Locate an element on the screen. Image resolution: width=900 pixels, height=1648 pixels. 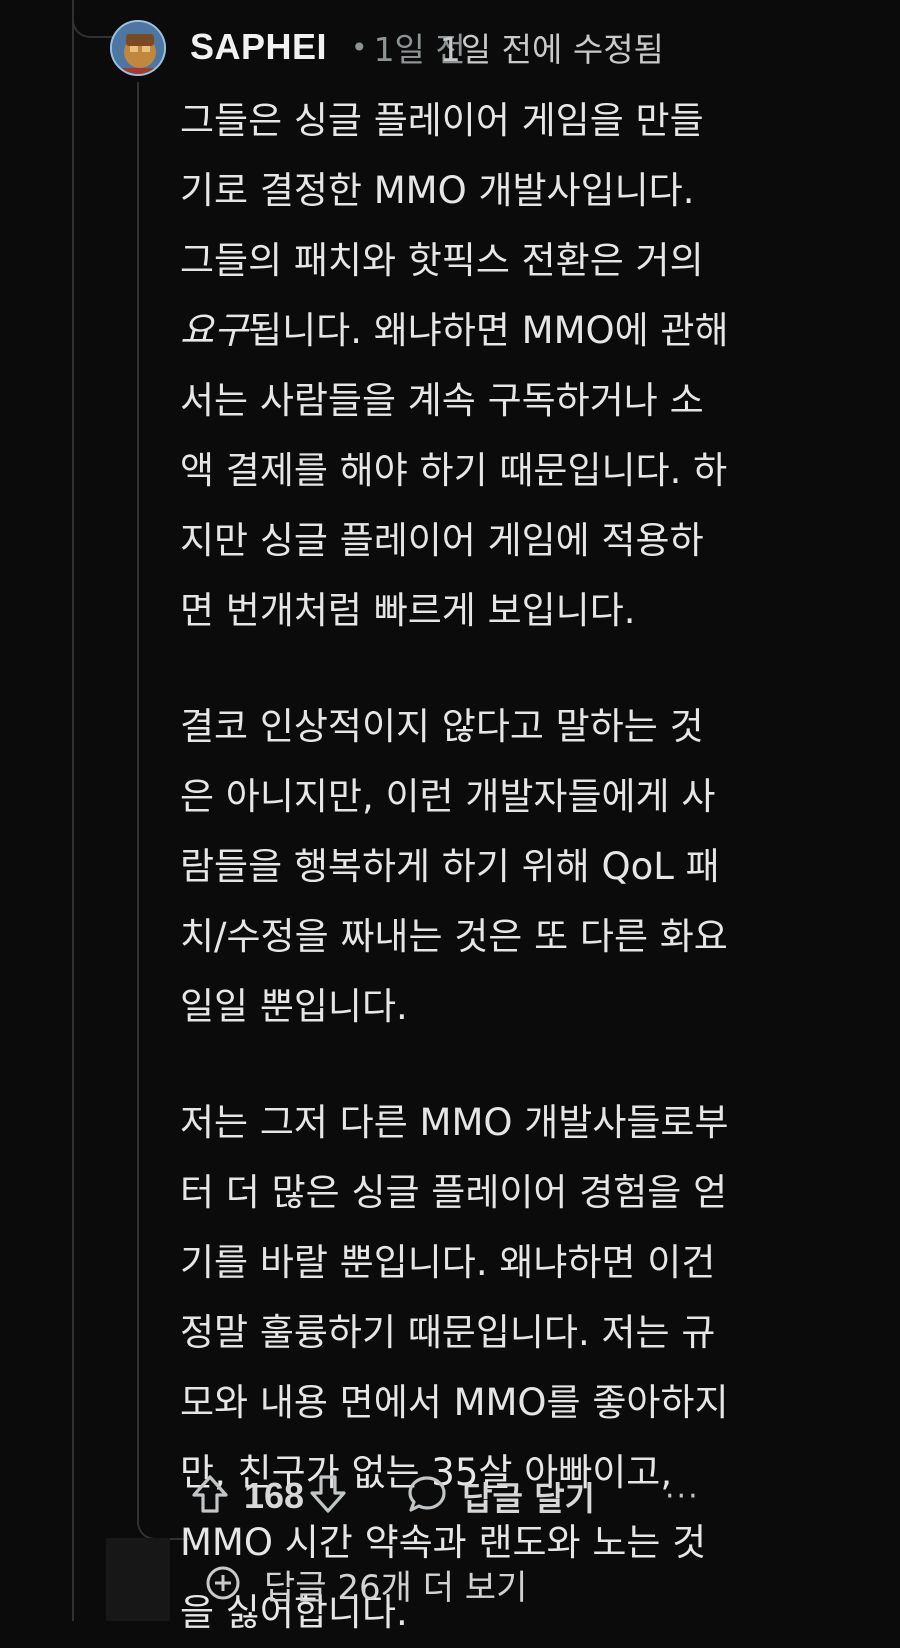
comment-actions: 168 답글 달기 ··· is located at coordinates (445, 1496).